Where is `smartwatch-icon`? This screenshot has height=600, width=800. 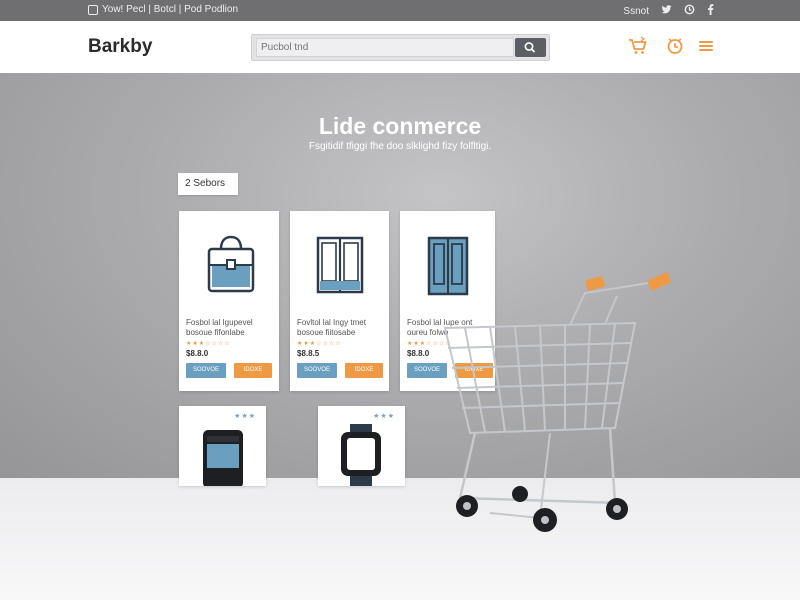
smartwatch-icon is located at coordinates (361, 455).